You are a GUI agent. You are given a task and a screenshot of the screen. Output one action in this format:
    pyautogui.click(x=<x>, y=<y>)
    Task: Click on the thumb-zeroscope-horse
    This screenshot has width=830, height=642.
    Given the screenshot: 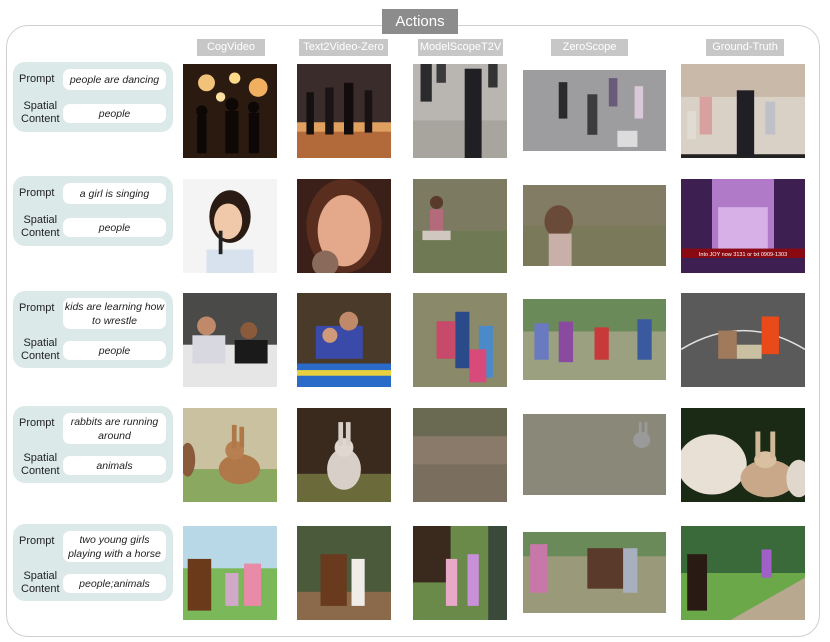 What is the action you would take?
    pyautogui.click(x=594, y=572)
    